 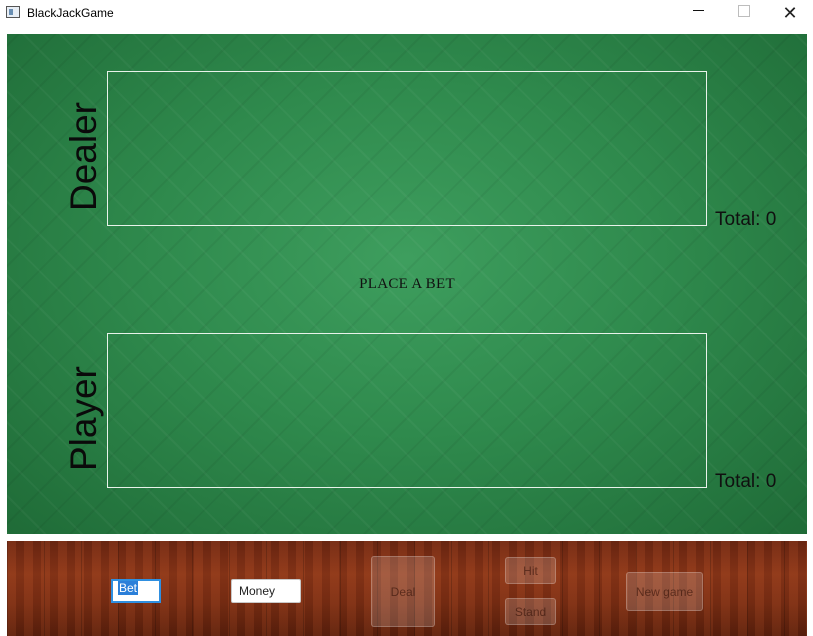 What do you see at coordinates (698, 10) in the screenshot?
I see `minimize-icon` at bounding box center [698, 10].